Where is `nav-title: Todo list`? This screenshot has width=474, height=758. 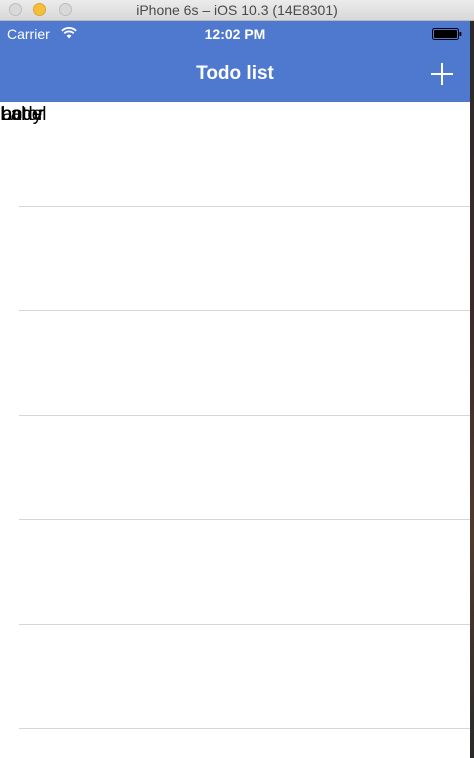
nav-title: Todo list is located at coordinates (235, 73).